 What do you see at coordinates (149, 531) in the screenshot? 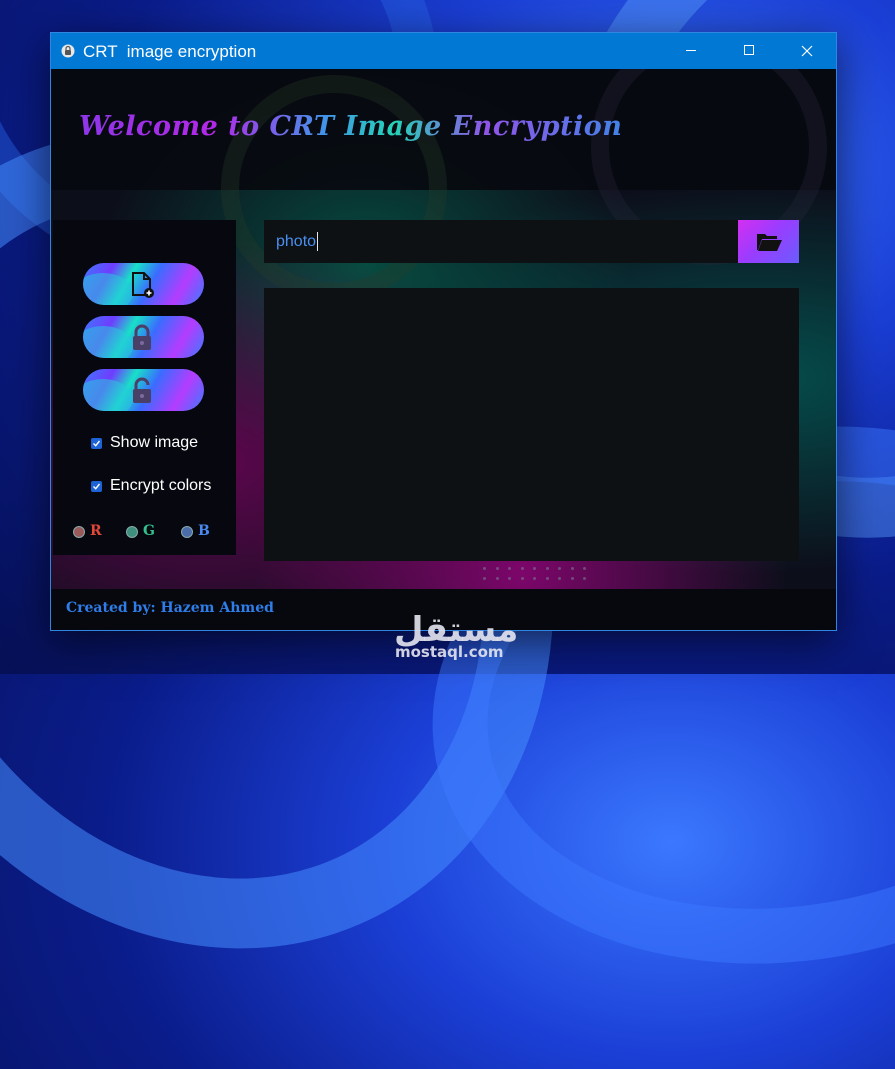
I see `channel-g-label: G` at bounding box center [149, 531].